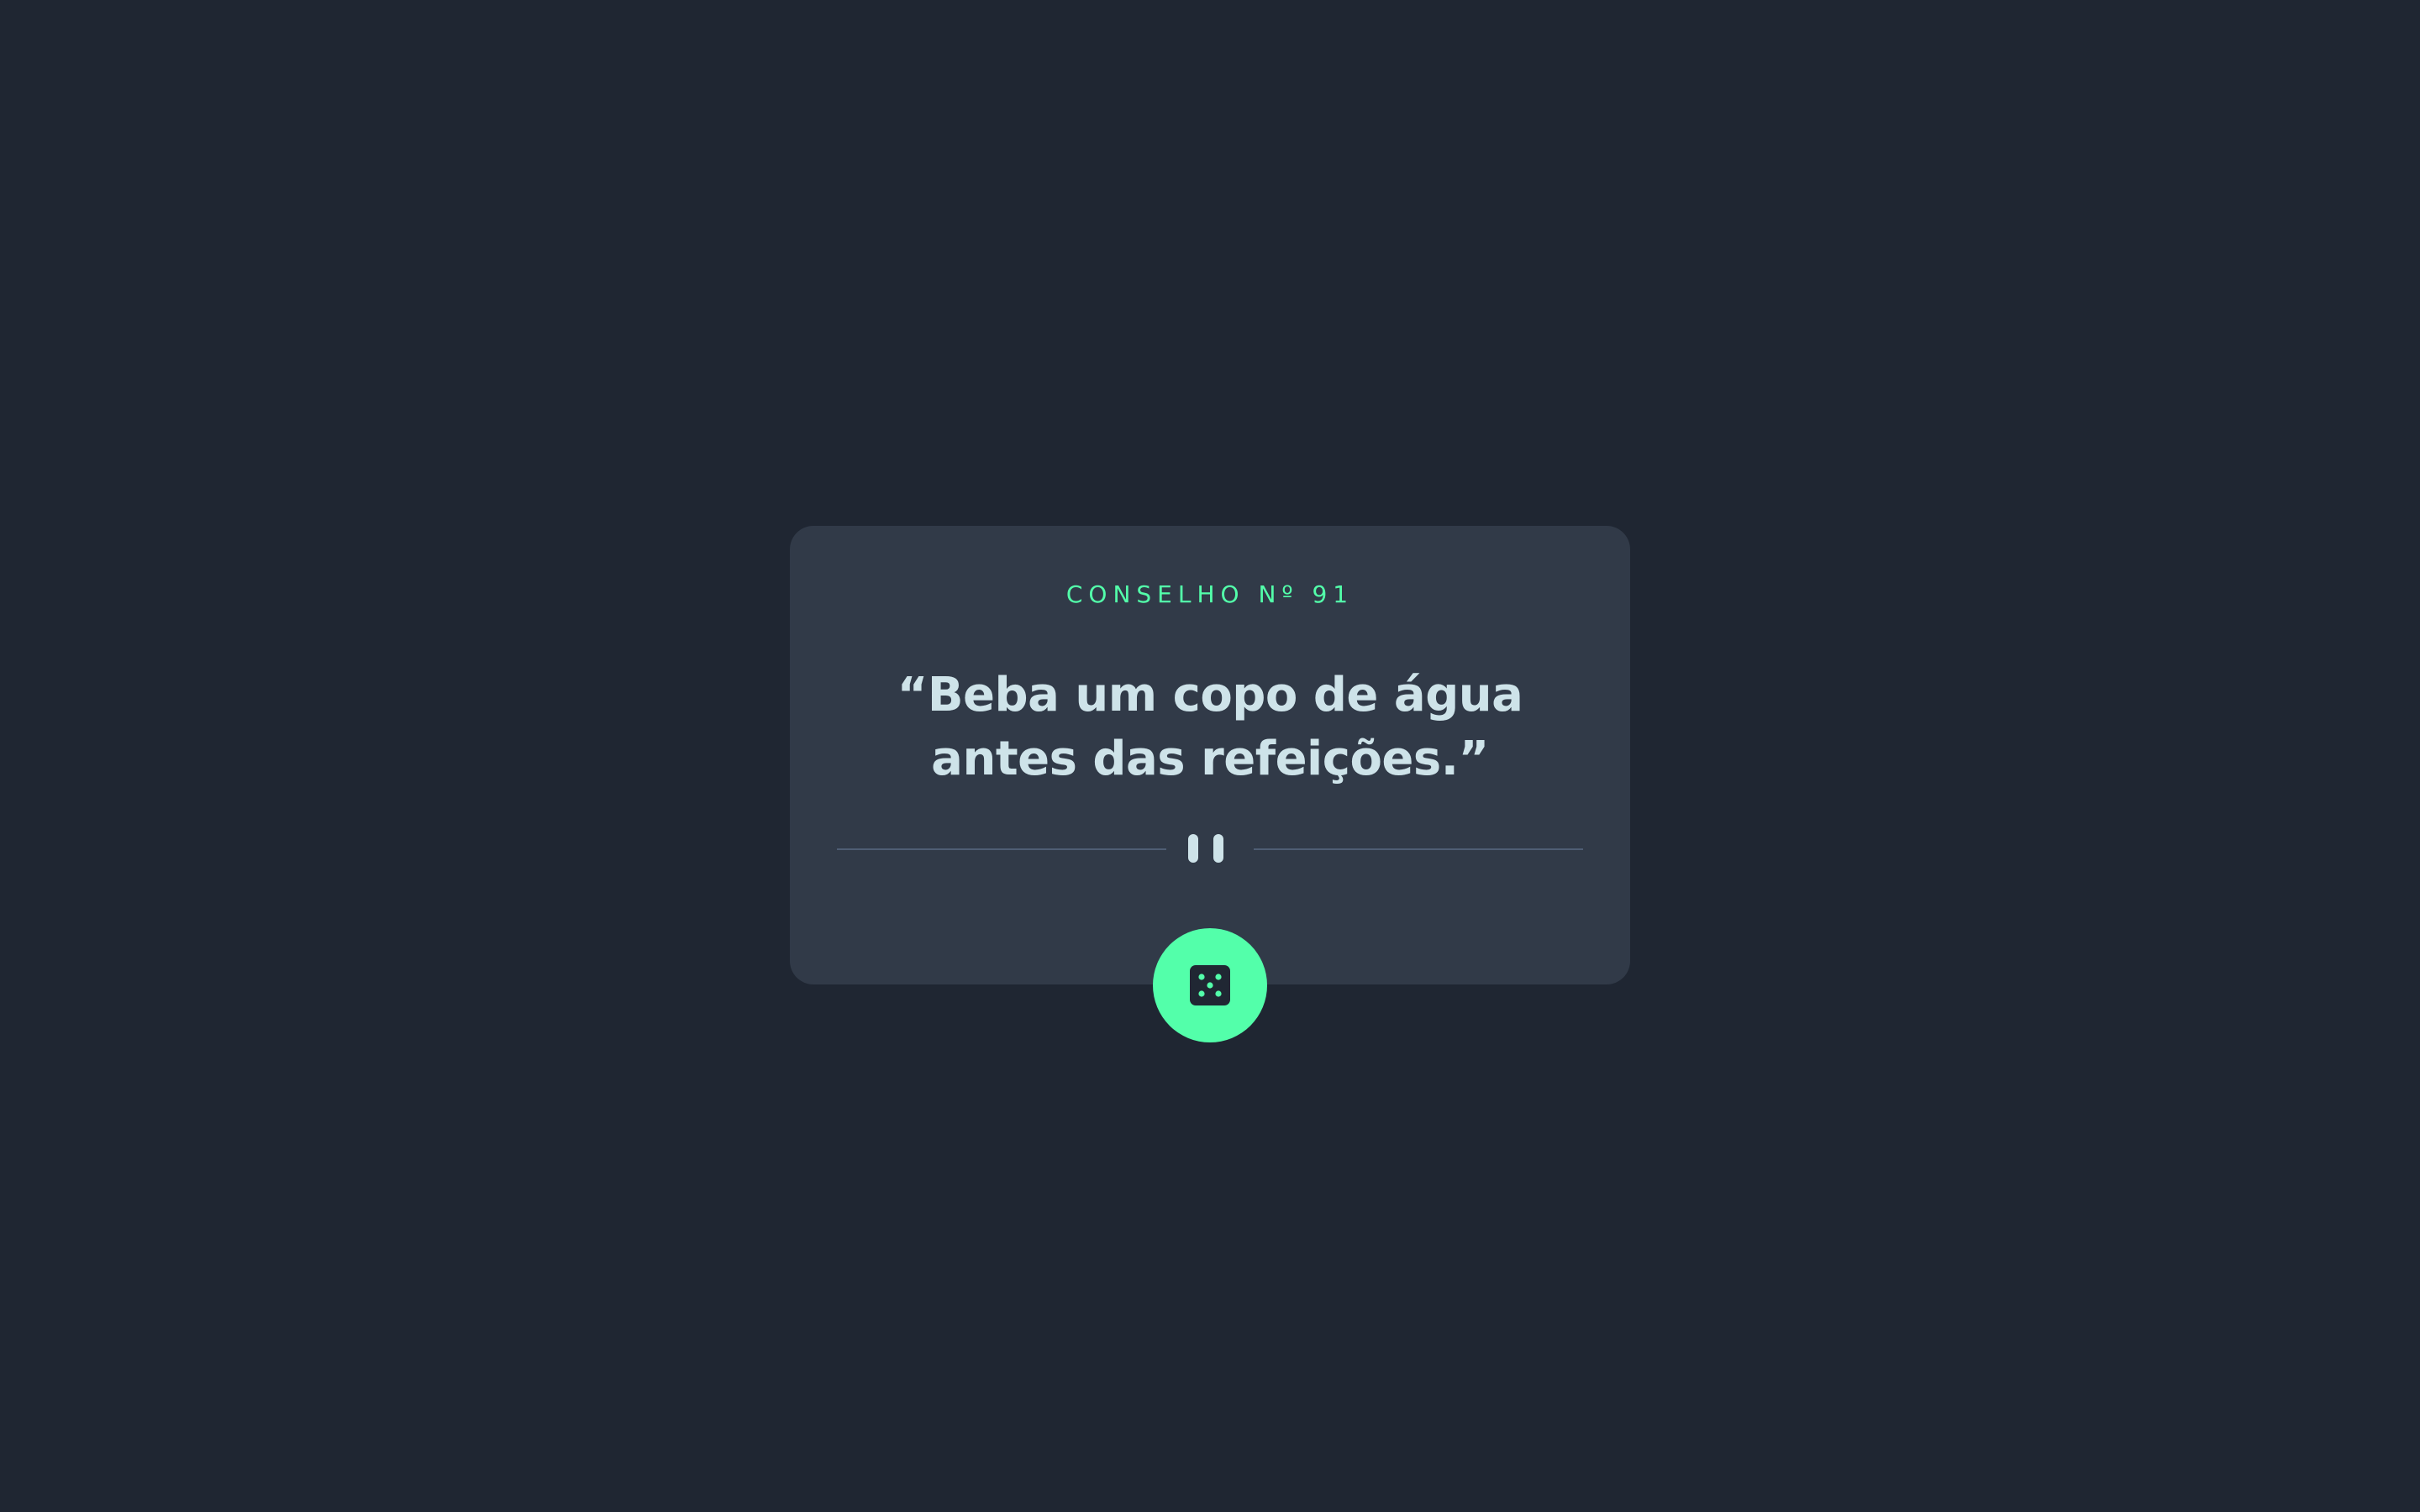 Image resolution: width=2420 pixels, height=1512 pixels. What do you see at coordinates (1418, 849) in the screenshot?
I see `divider-line-right` at bounding box center [1418, 849].